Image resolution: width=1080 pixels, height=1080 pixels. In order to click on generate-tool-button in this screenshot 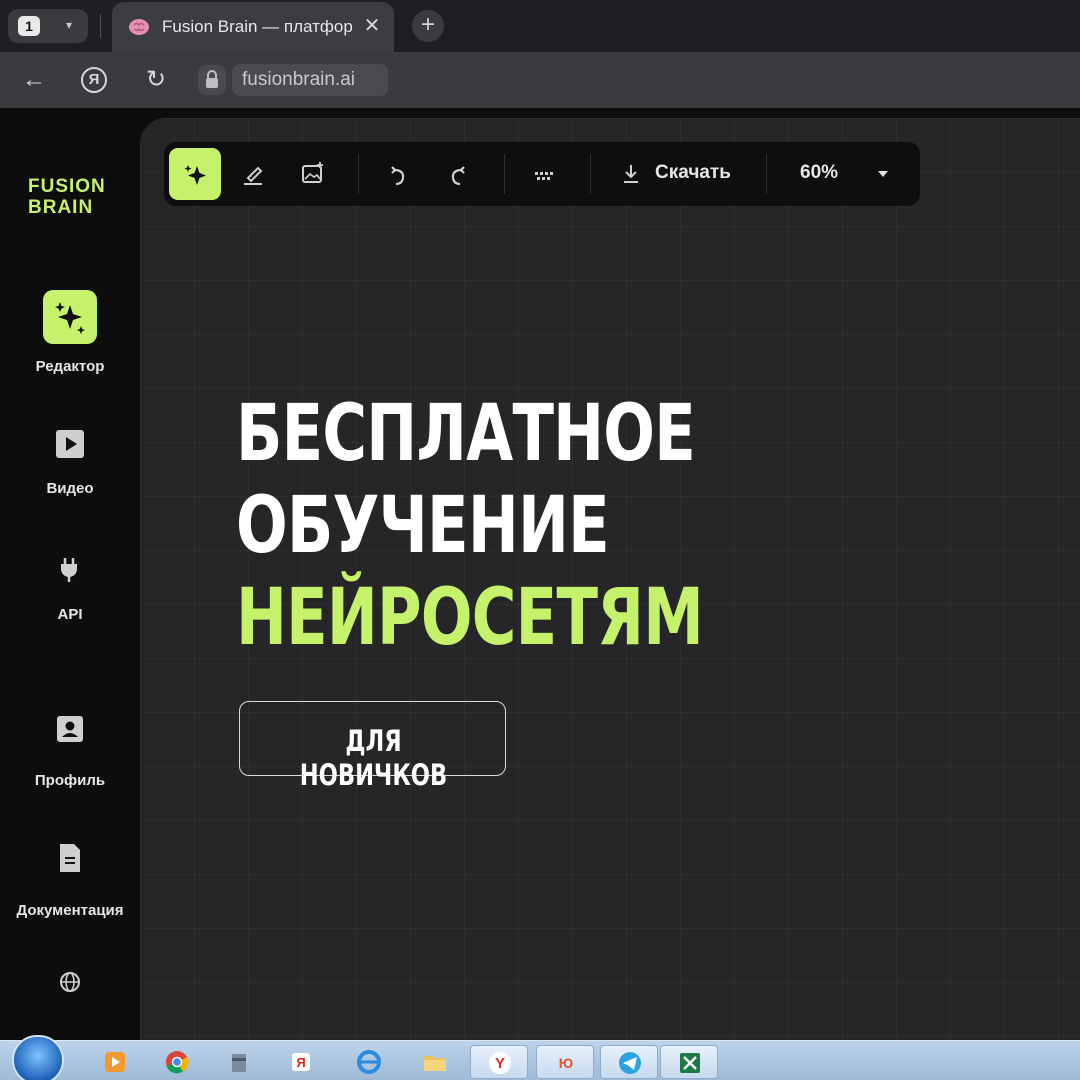, I will do `click(195, 174)`.